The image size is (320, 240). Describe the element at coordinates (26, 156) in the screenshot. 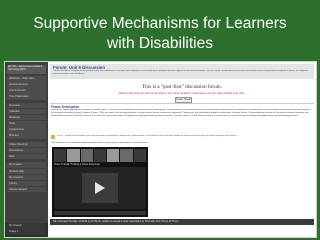

I see `sidebar-item: Help` at that location.